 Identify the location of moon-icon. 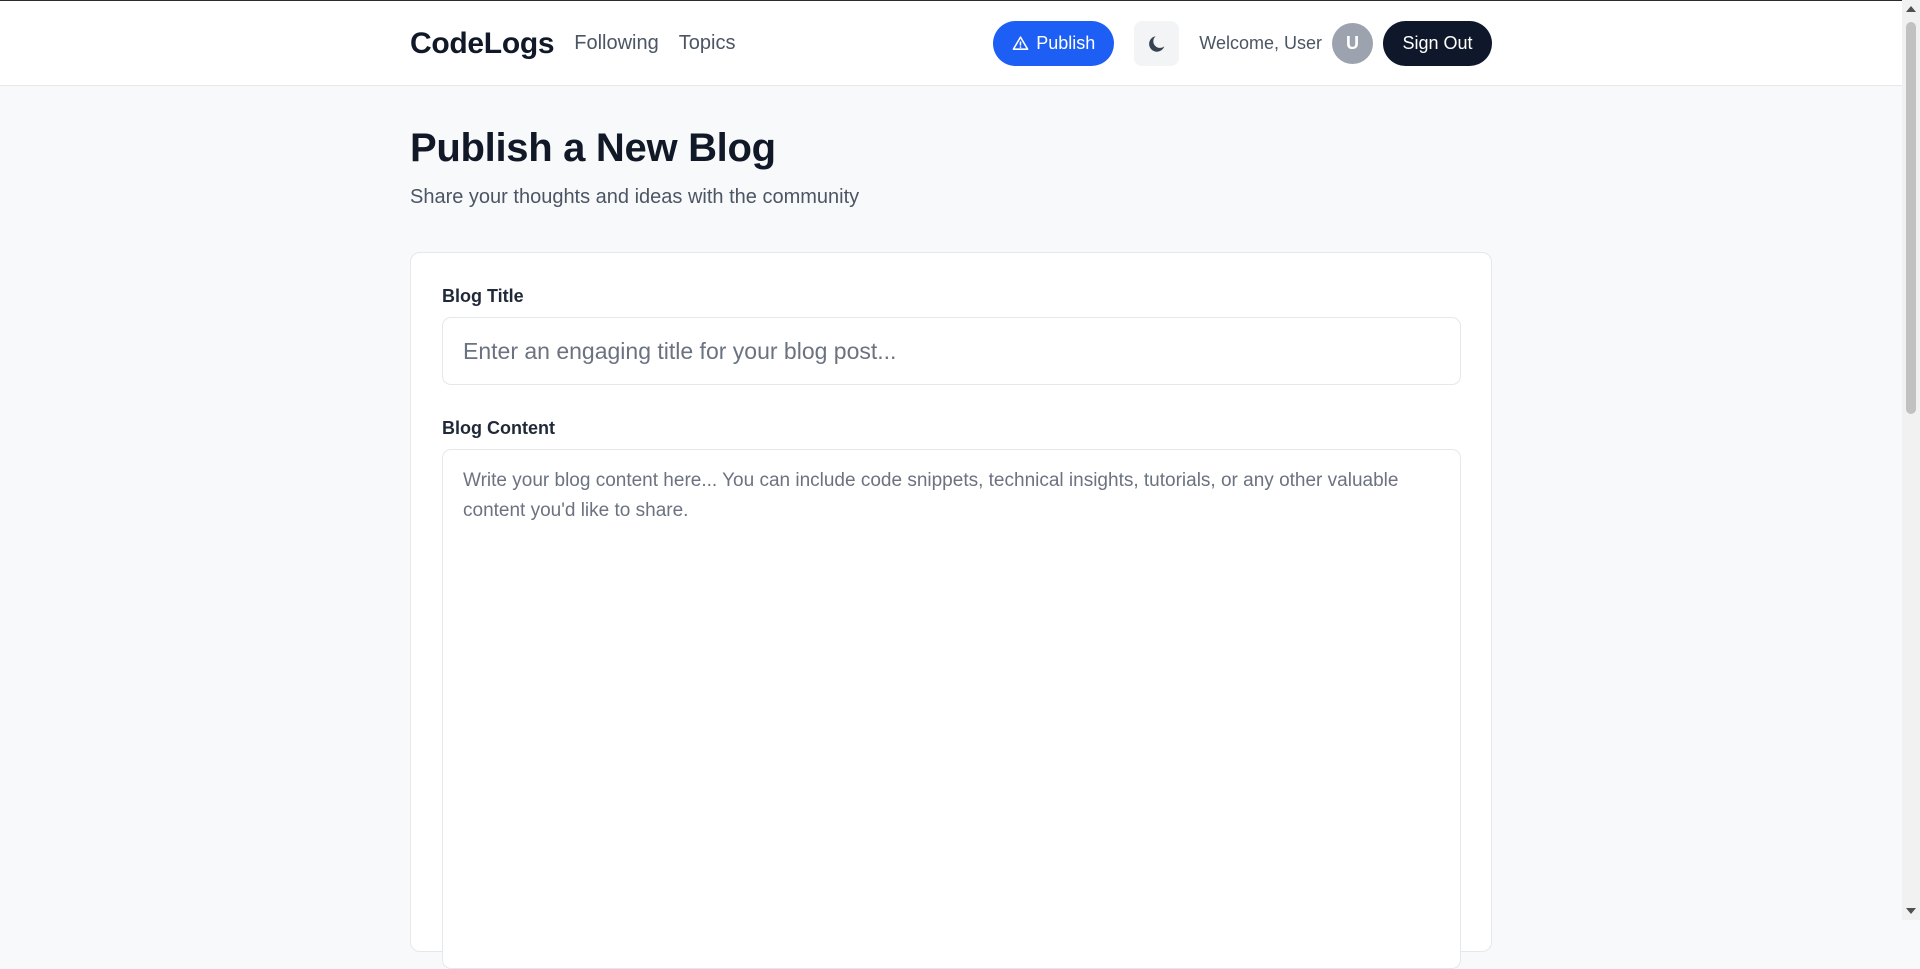
(1157, 44).